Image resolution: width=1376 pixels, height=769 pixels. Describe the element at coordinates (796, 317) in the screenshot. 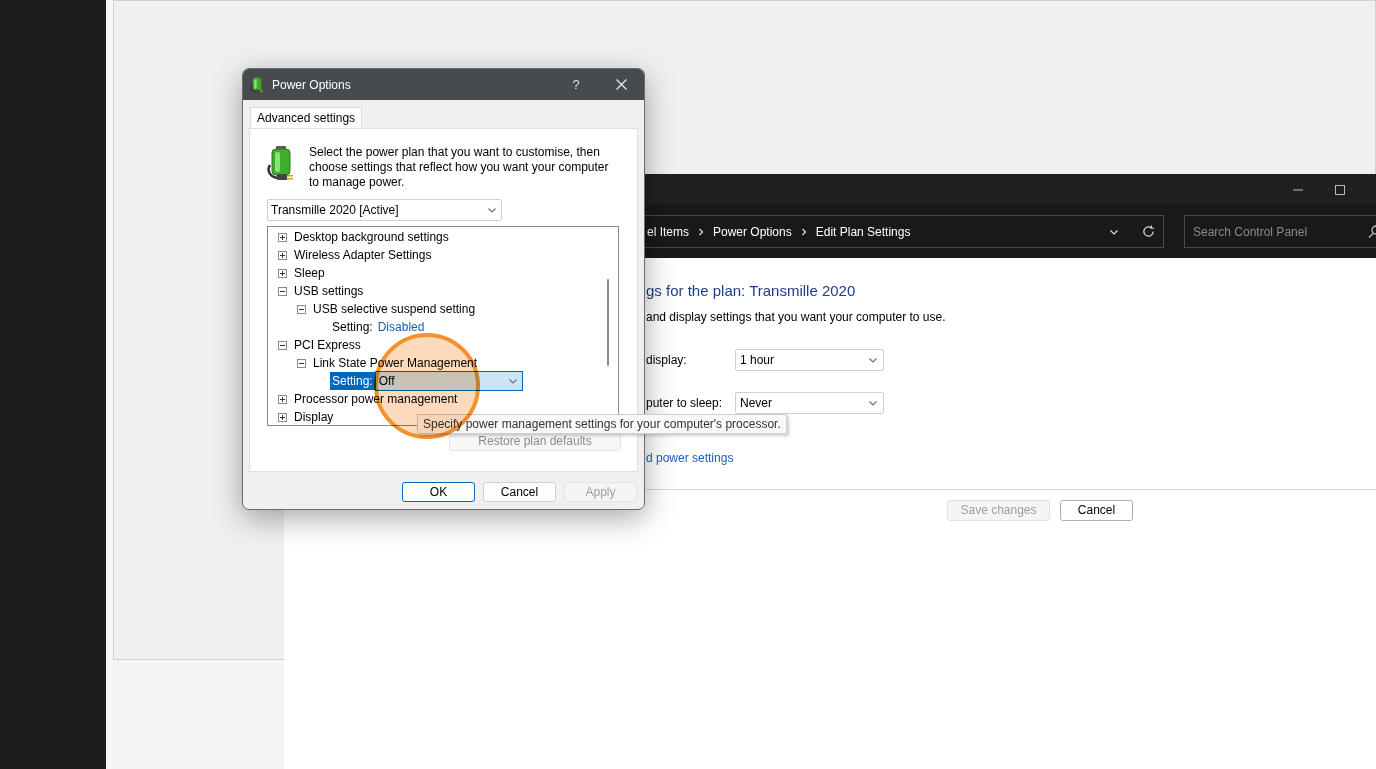

I see `page-description: and display settings that you want your computer to use.` at that location.